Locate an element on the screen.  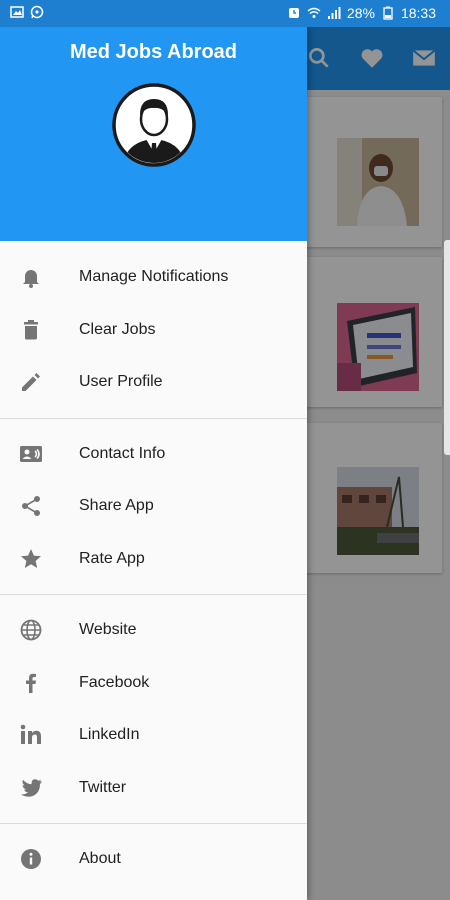
avatar-icon is located at coordinates (154, 125).